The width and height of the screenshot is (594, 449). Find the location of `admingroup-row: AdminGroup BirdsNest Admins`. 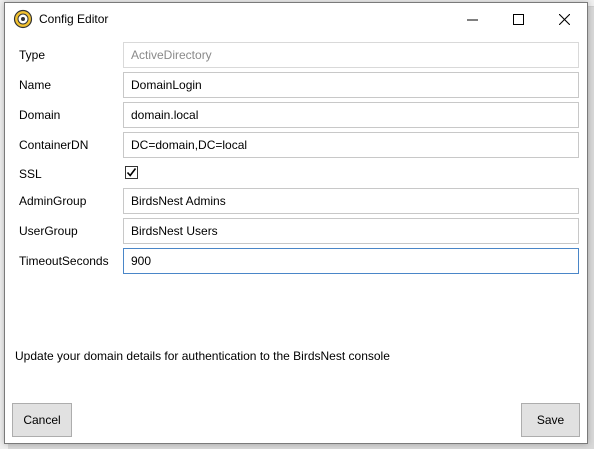

admingroup-row: AdminGroup BirdsNest Admins is located at coordinates (299, 201).